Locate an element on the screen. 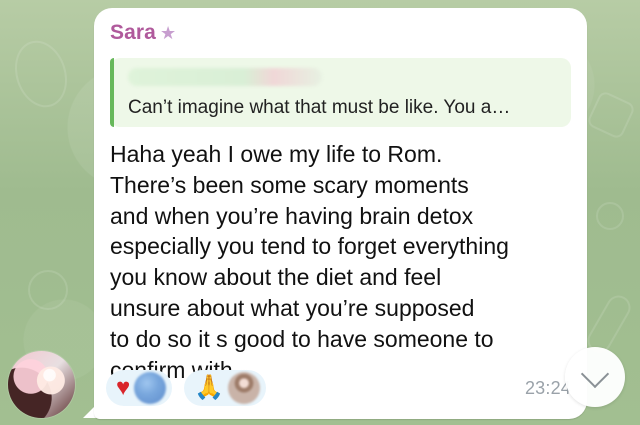 This screenshot has width=640, height=425. sender-name: Sara is located at coordinates (133, 33).